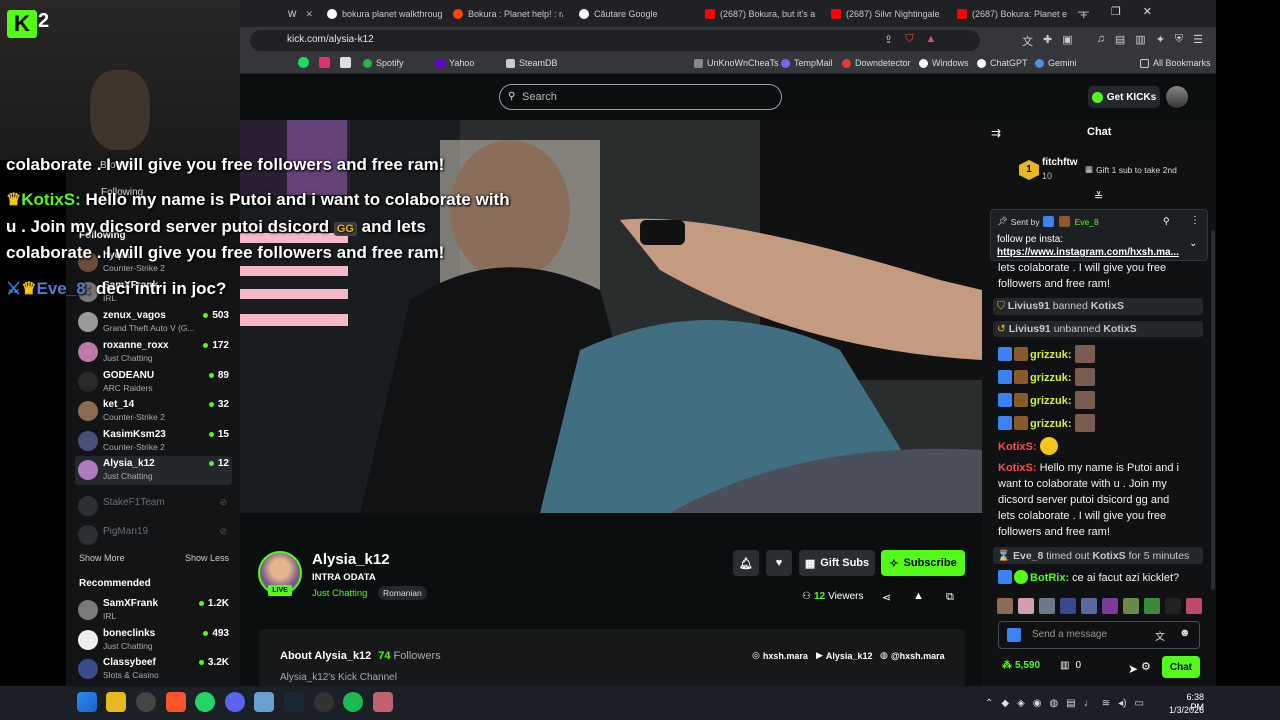 This screenshot has height=720, width=1280. I want to click on chat-scrollbar, so click(1213, 410).